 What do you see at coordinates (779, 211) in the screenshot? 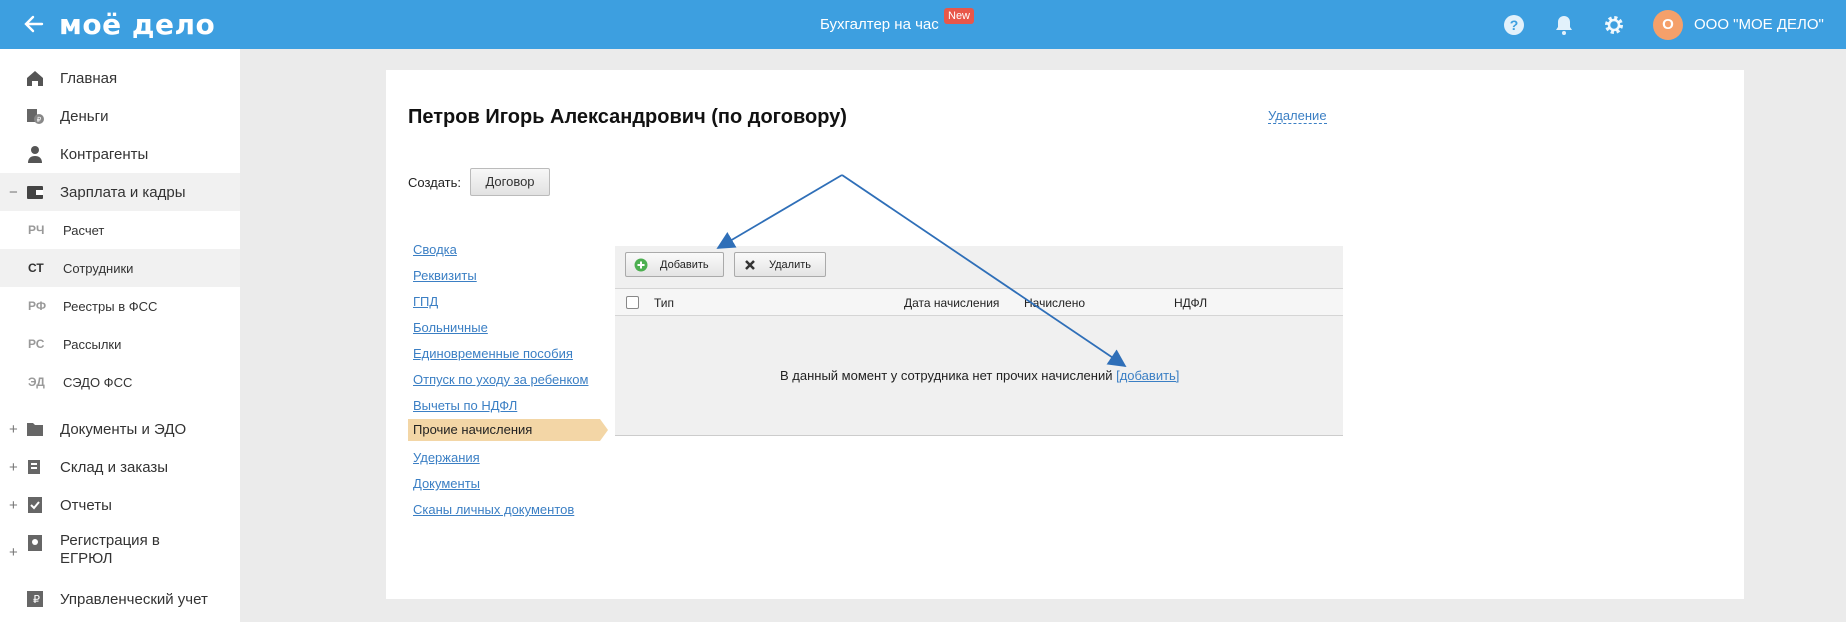
I see `arrow-to-add-button` at bounding box center [779, 211].